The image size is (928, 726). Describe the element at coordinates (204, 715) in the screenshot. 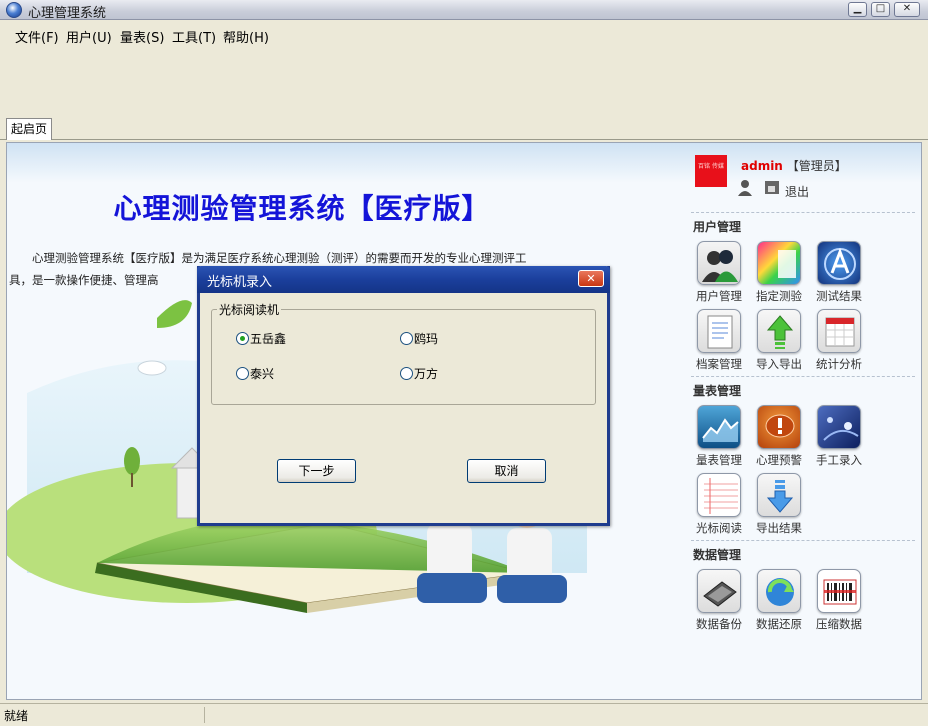

I see `status-separator` at that location.